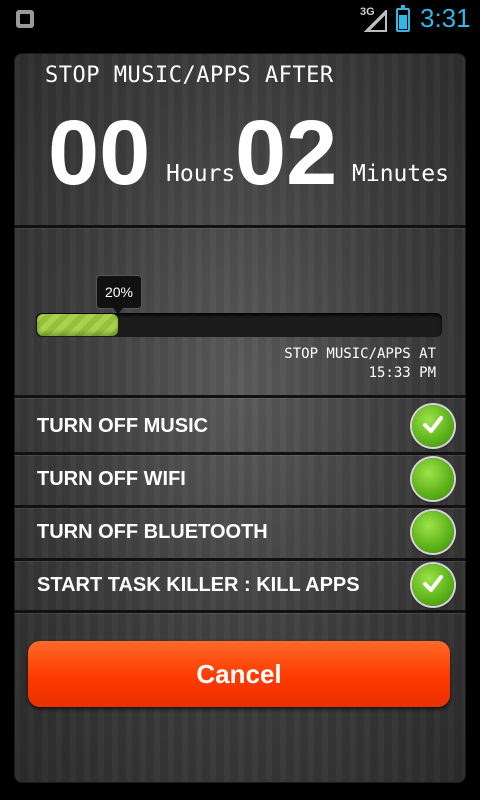  Describe the element at coordinates (123, 426) in the screenshot. I see `option-label-turn-off-music: TURN OFF MUSIC` at that location.